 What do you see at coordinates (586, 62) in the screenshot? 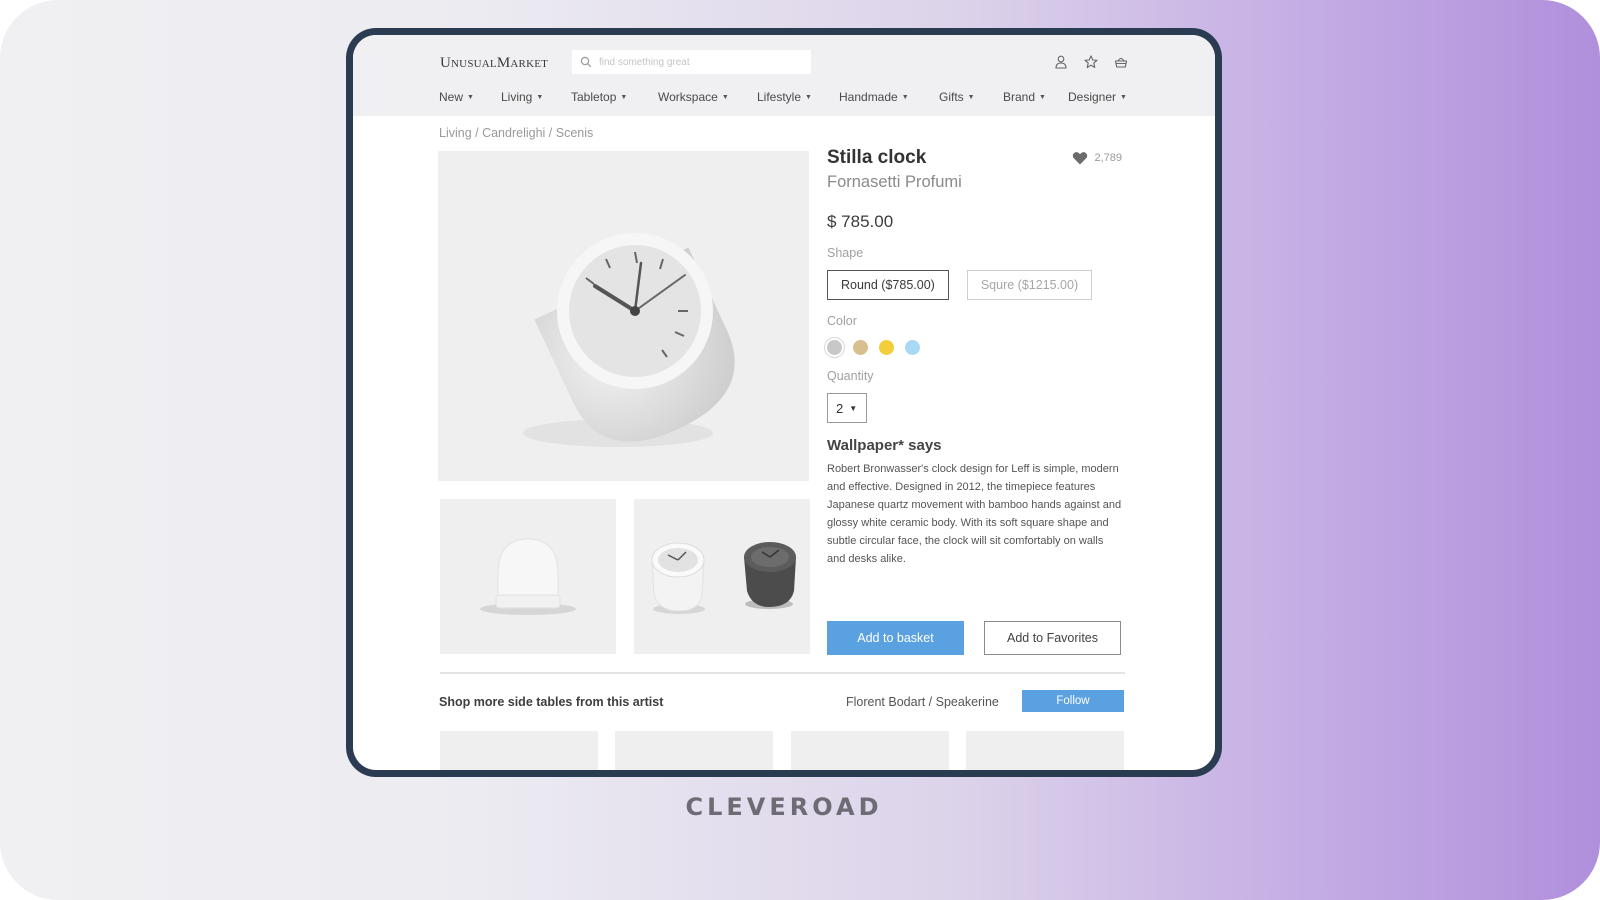
I see `search-icon` at bounding box center [586, 62].